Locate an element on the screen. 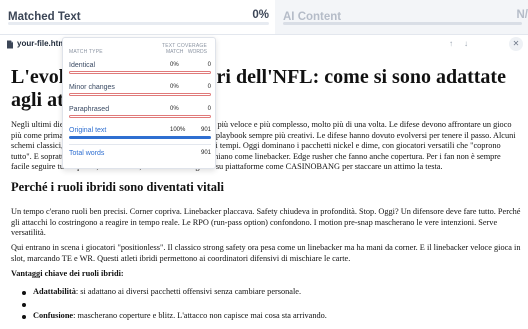  paragraph-advantages-heading: Vantaggi chiave dei ruoli ibridi: is located at coordinates (67, 273).